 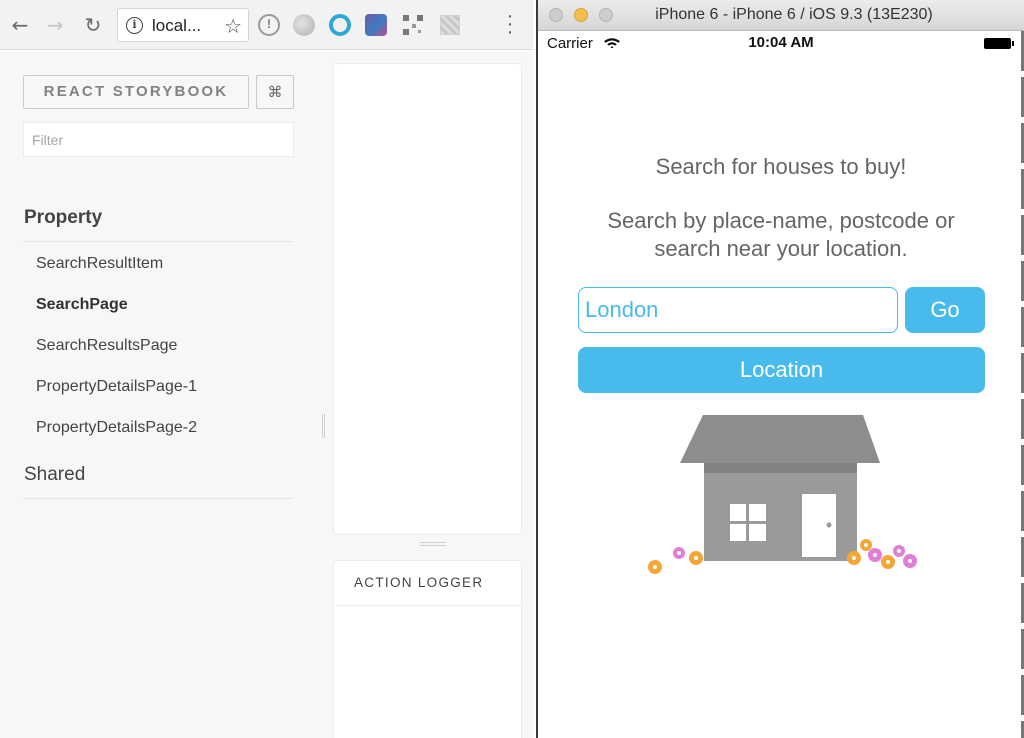 I want to click on storybook-brand-button: REACT STORYBOOK, so click(x=136, y=92).